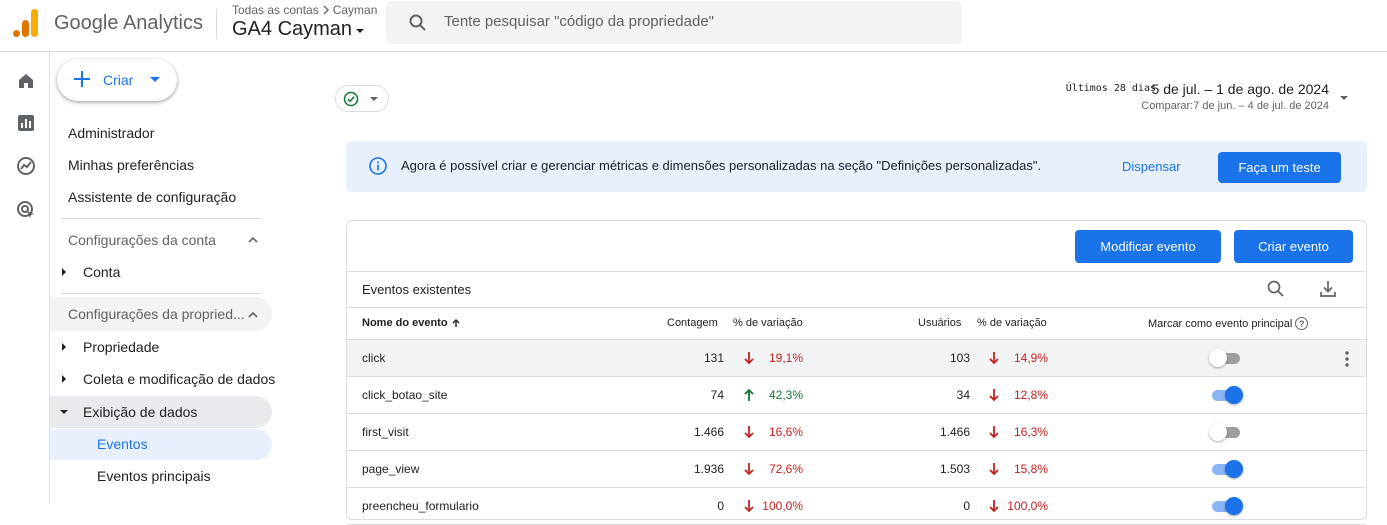 The image size is (1387, 525). I want to click on event-count: 74, so click(717, 395).